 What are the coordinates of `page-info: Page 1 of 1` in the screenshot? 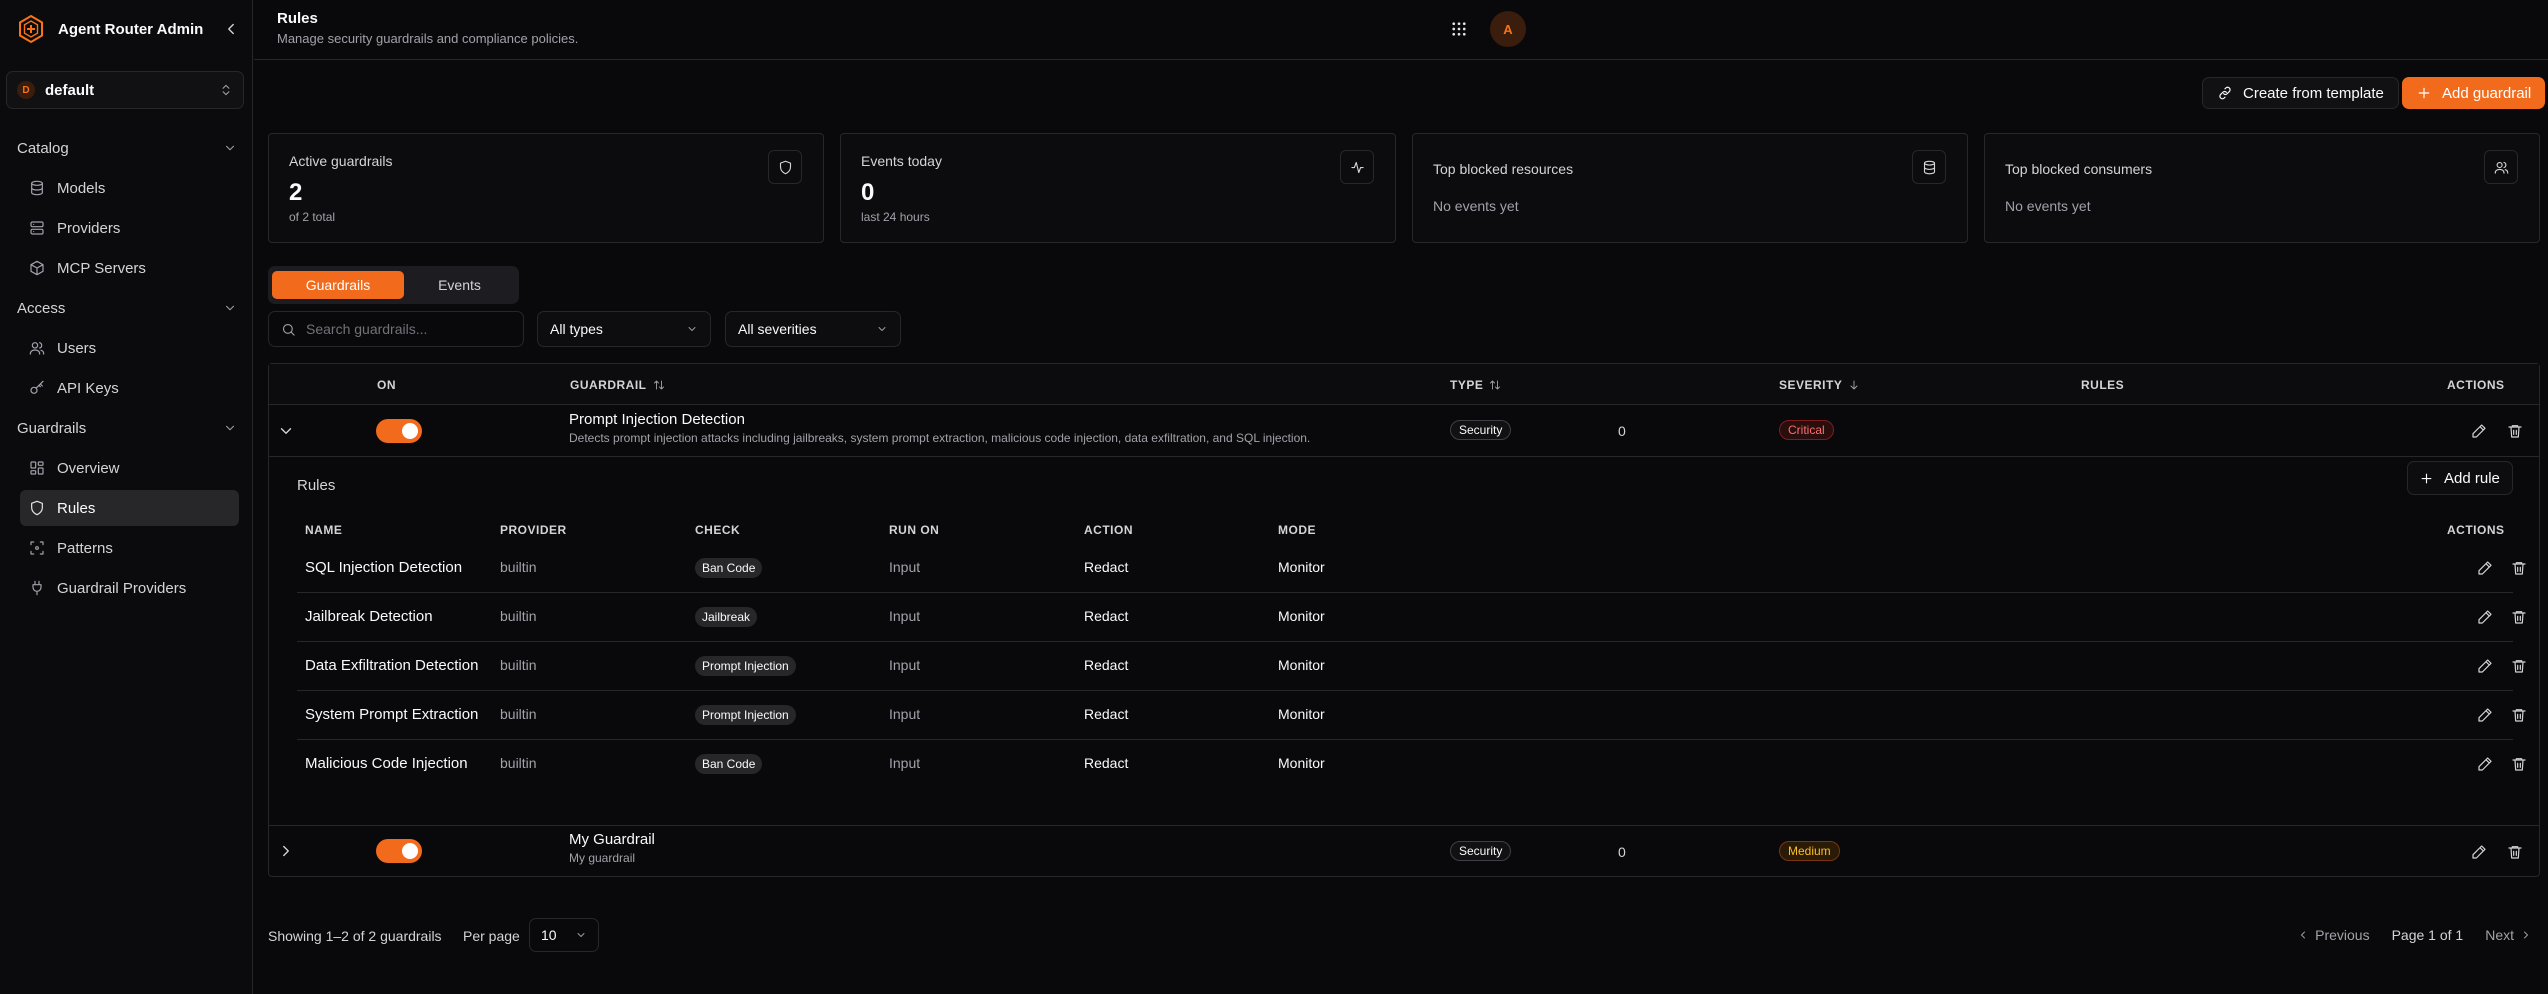 It's located at (2427, 935).